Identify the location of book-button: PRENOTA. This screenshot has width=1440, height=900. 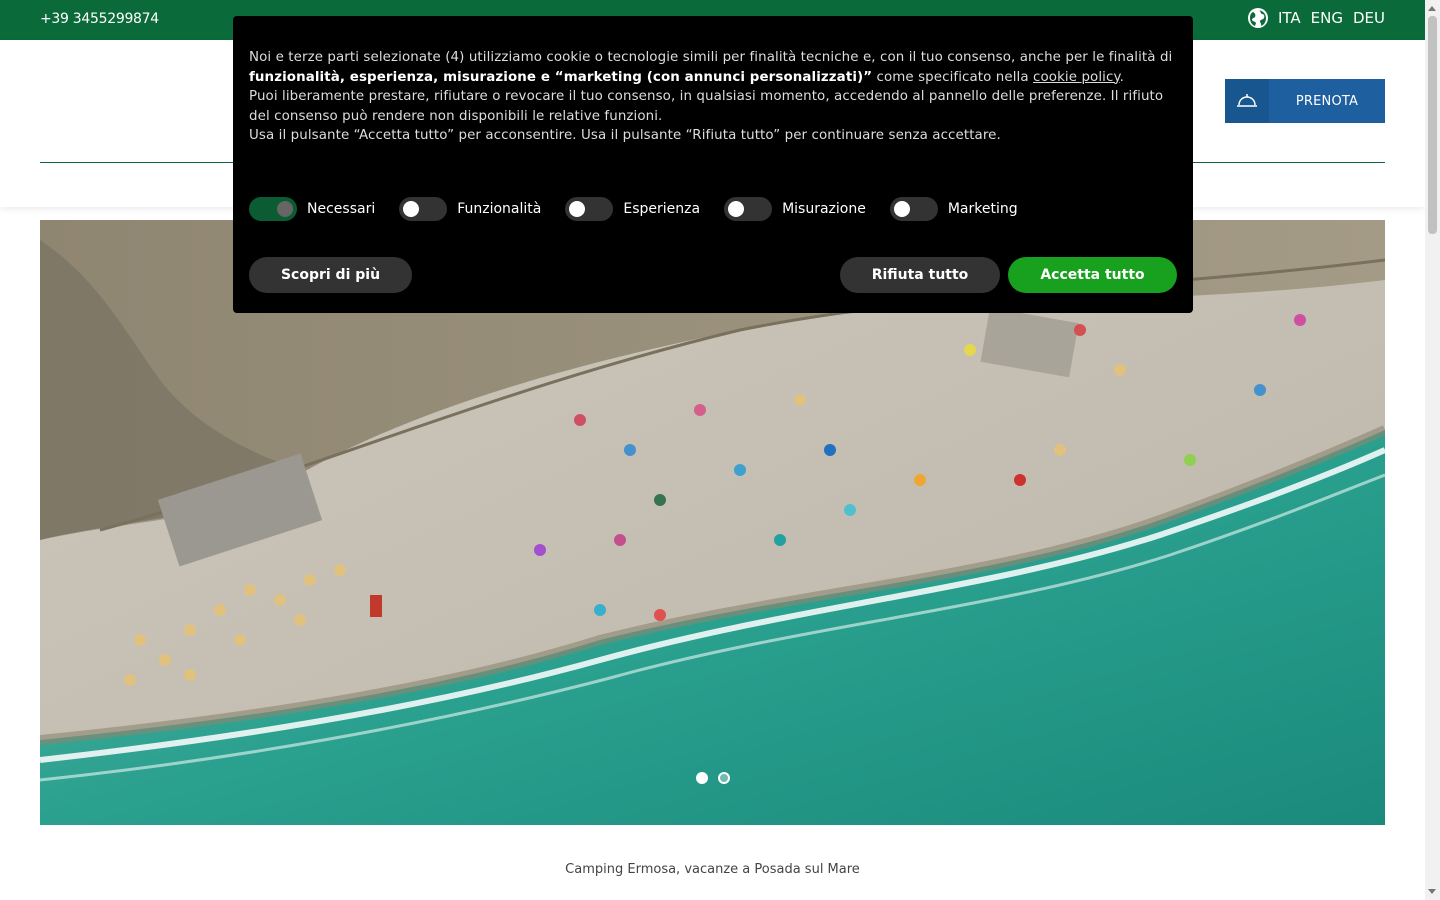
(1305, 101).